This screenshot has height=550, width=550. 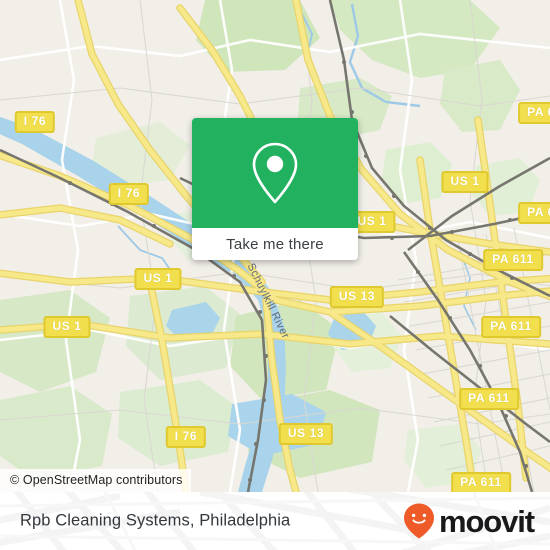 I want to click on moovit-pin-smile-icon, so click(x=418, y=521).